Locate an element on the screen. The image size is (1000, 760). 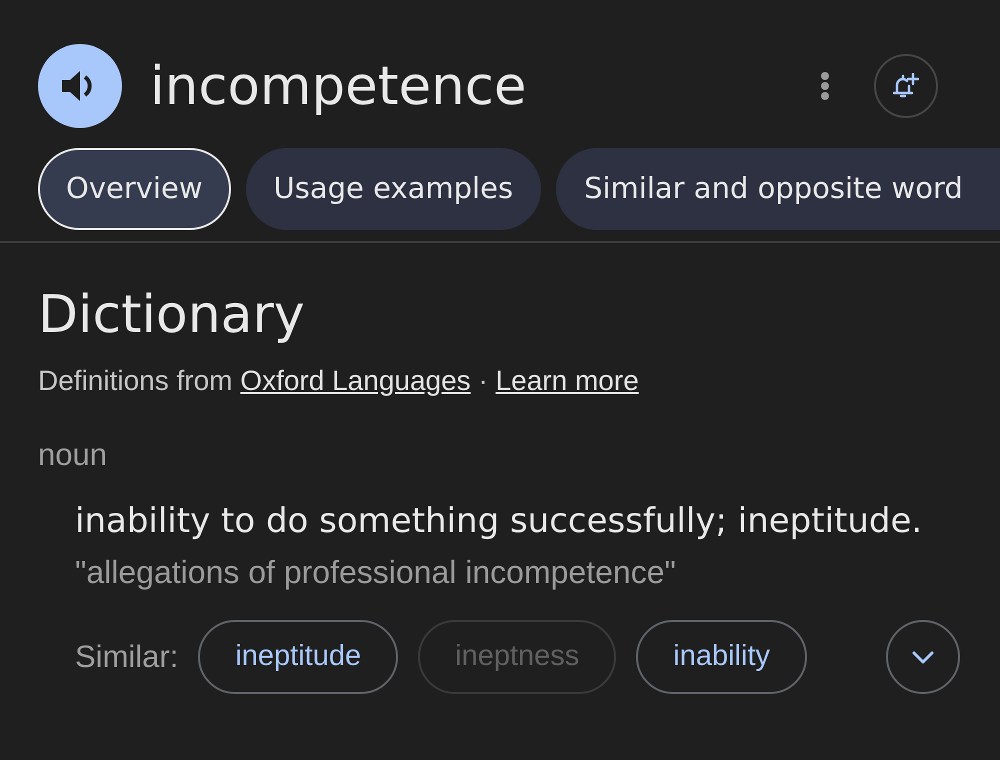
chevron-down-icon is located at coordinates (923, 657).